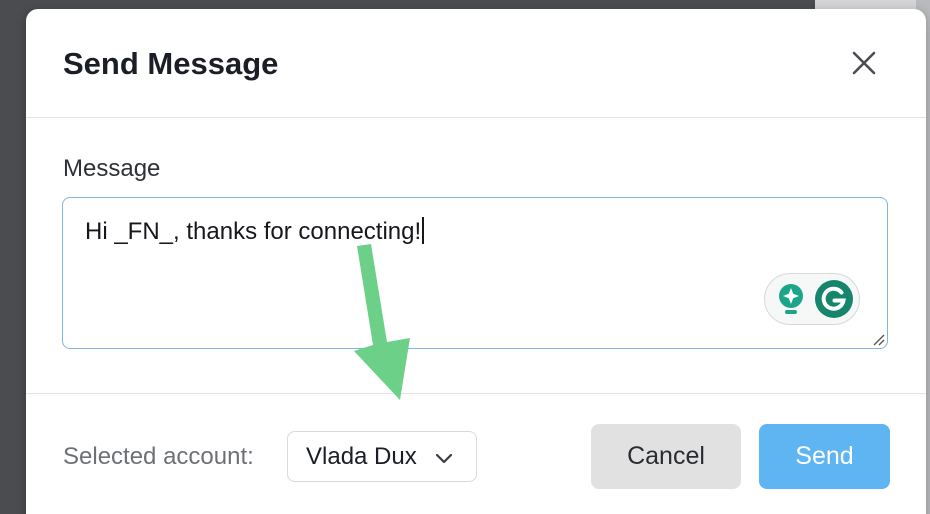  What do you see at coordinates (444, 458) in the screenshot?
I see `chevron-down-icon` at bounding box center [444, 458].